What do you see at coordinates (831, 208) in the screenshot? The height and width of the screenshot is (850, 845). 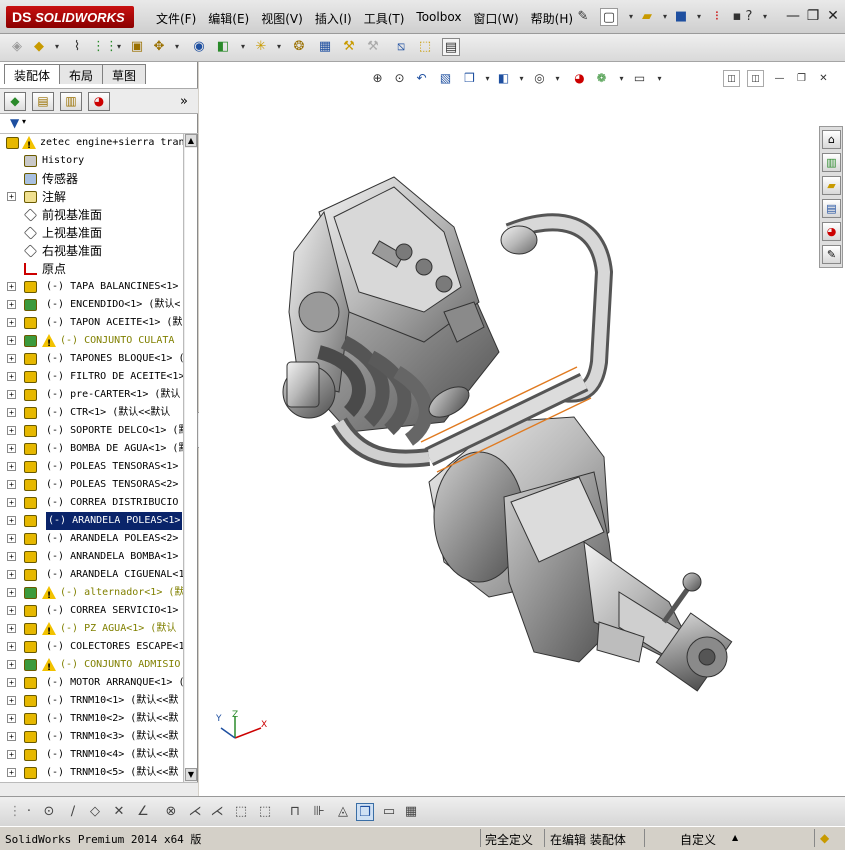 I see `view-palette-icon: ▤` at bounding box center [831, 208].